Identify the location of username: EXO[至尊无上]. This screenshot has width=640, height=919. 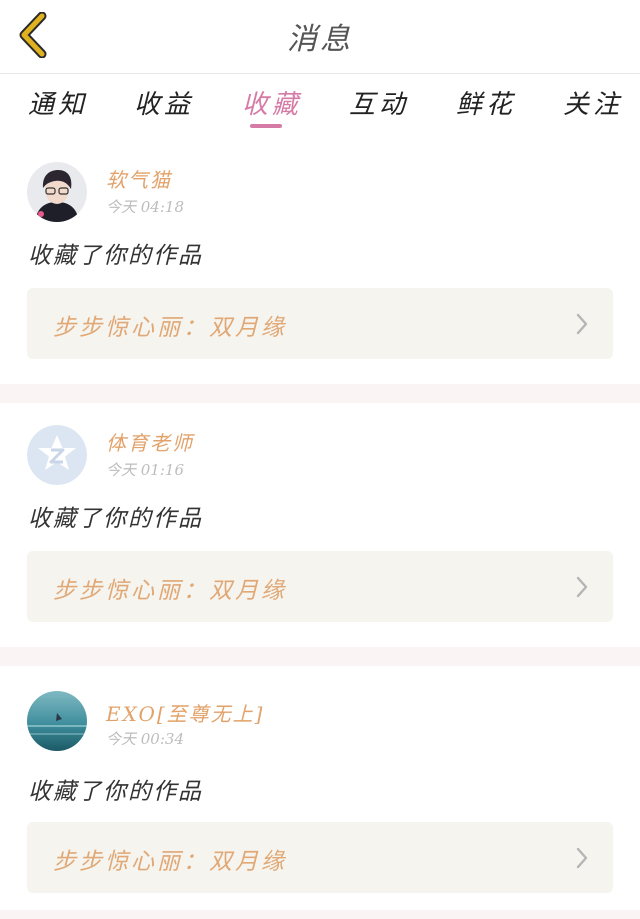
(185, 712).